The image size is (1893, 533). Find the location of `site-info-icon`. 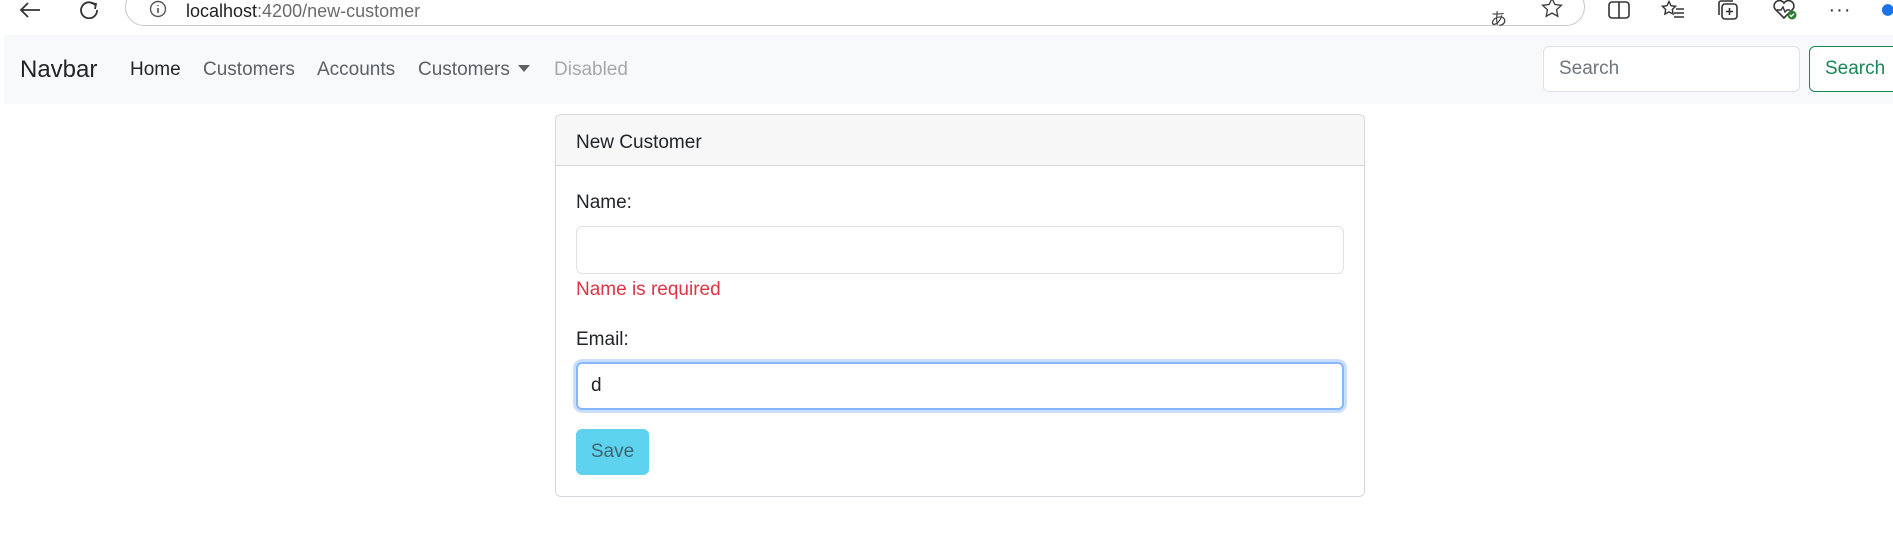

site-info-icon is located at coordinates (158, 9).